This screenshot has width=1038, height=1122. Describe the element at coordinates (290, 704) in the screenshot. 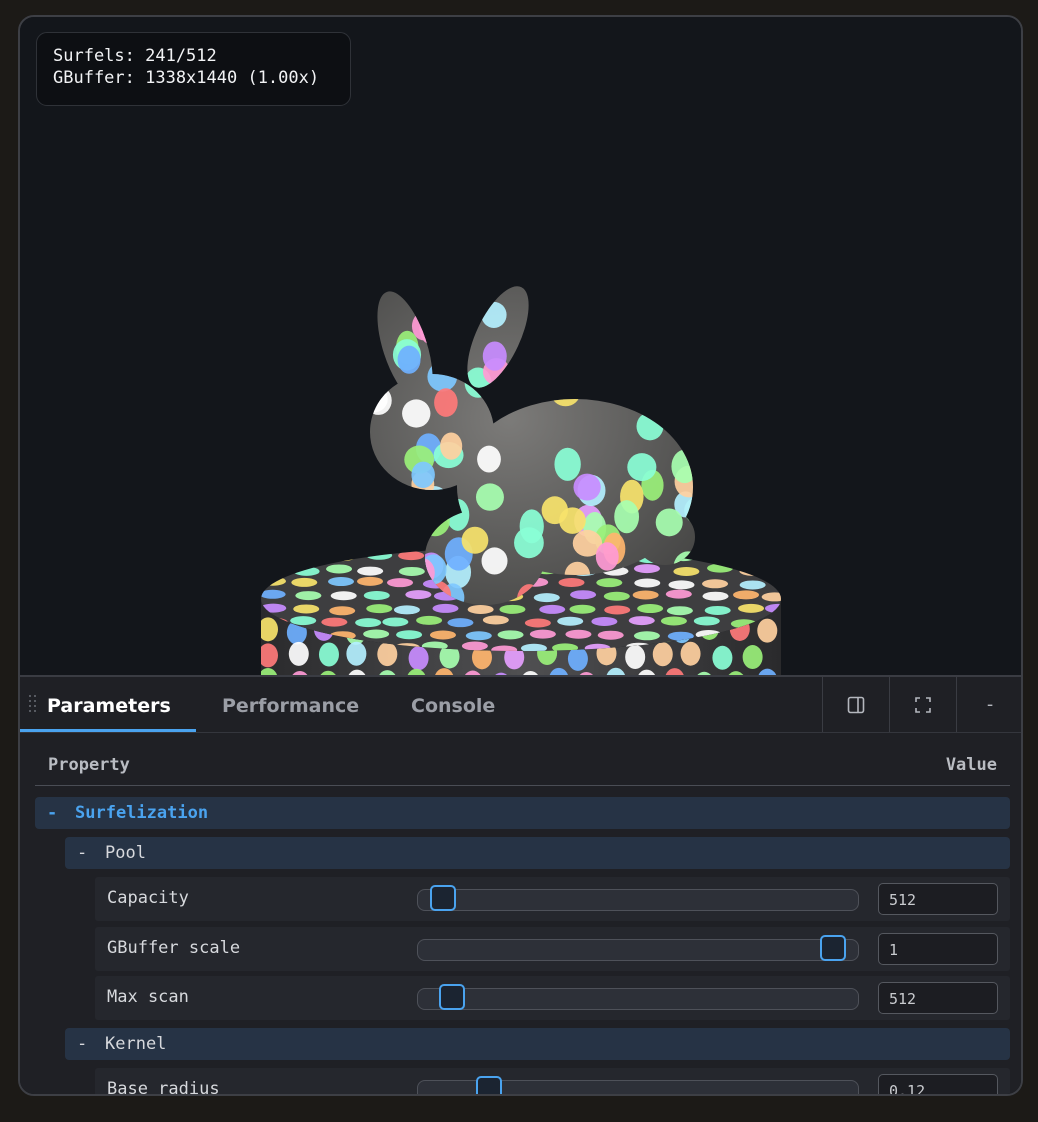

I see `tab-performance: Performance` at that location.